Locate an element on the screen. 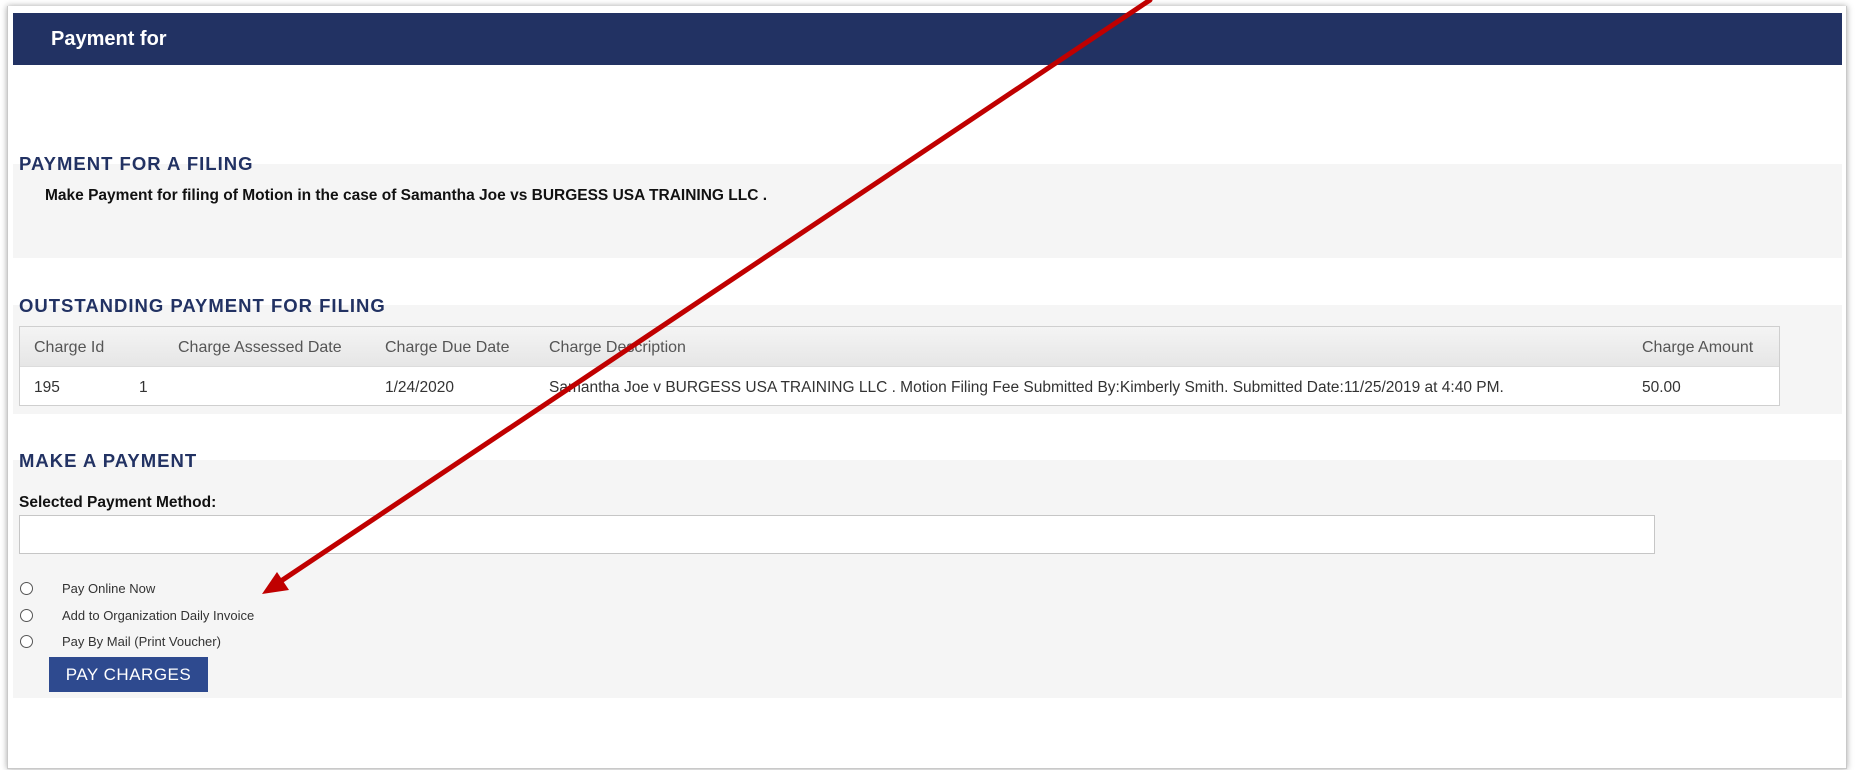  filing-section-heading: PAYMENT FOR A FILING is located at coordinates (136, 163).